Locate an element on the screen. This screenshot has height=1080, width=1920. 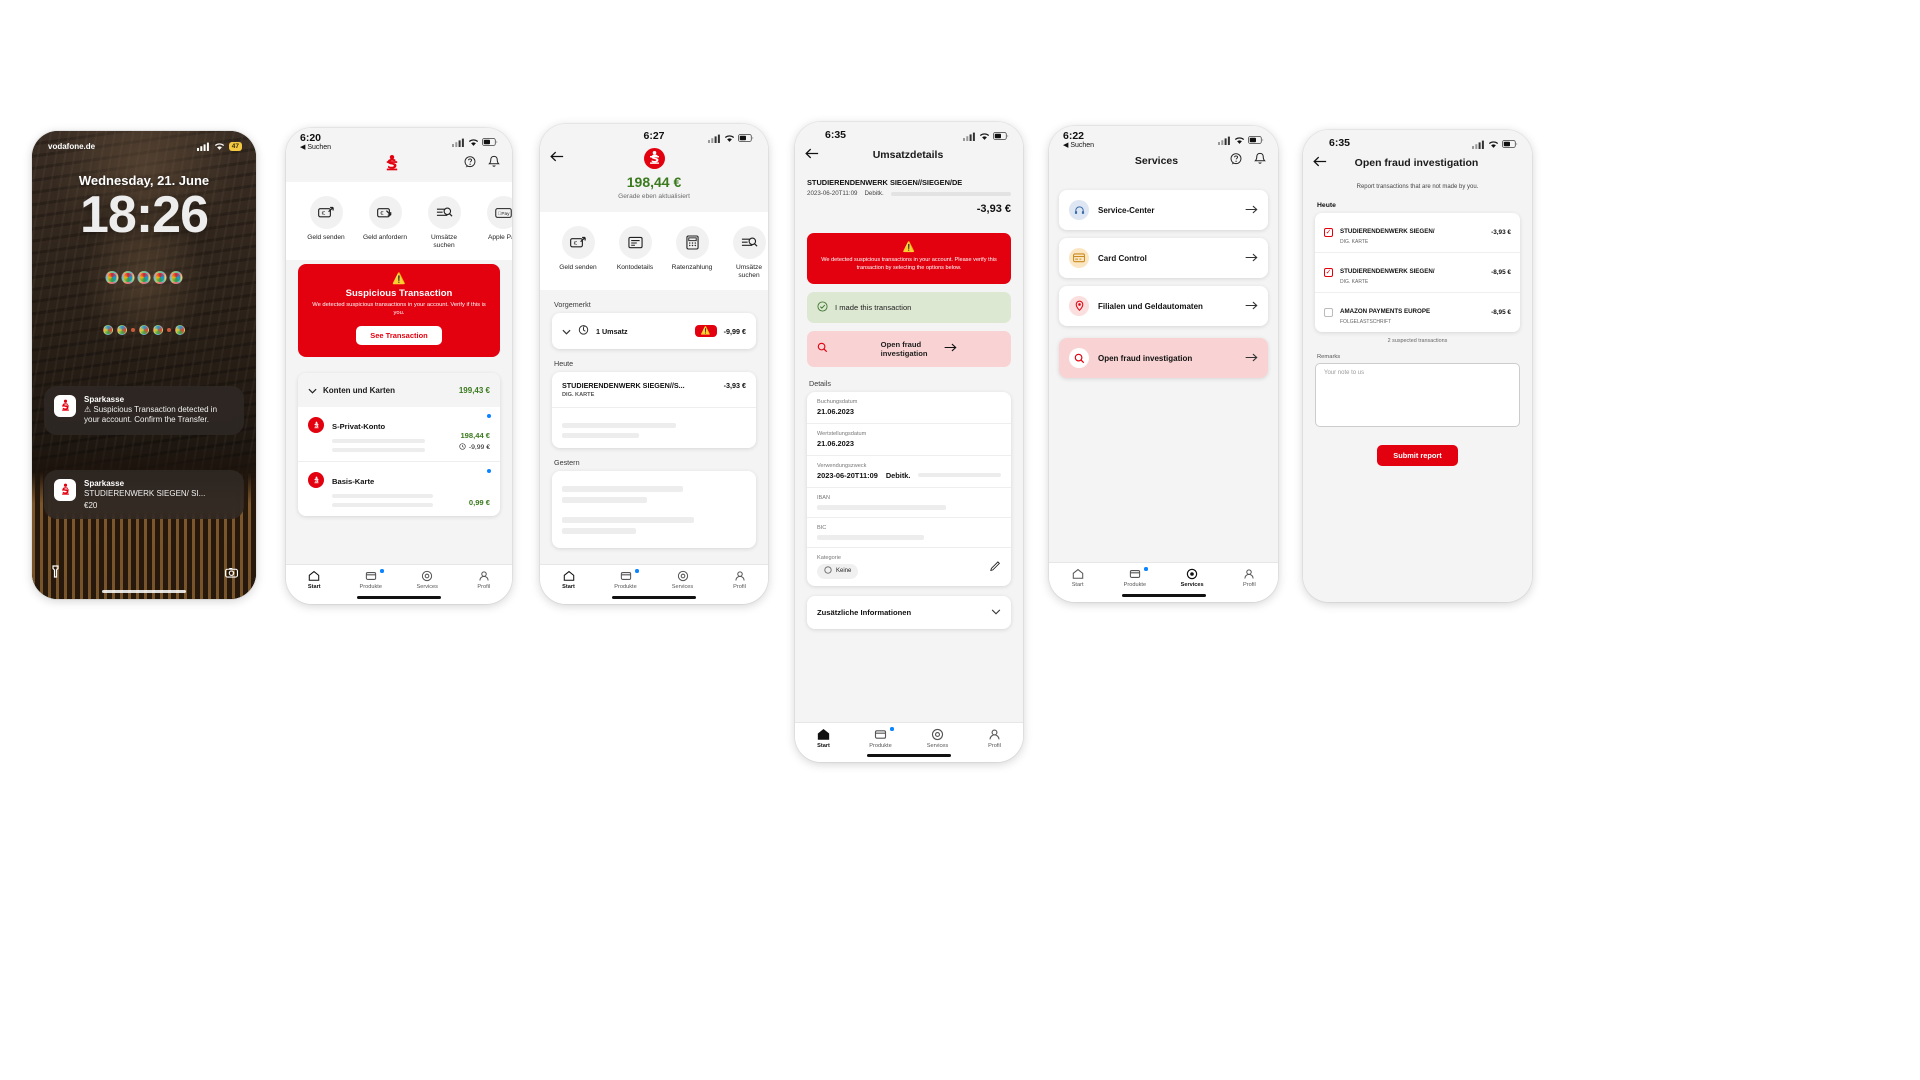
transaction-amount: -8,95 € is located at coordinates (1501, 312).